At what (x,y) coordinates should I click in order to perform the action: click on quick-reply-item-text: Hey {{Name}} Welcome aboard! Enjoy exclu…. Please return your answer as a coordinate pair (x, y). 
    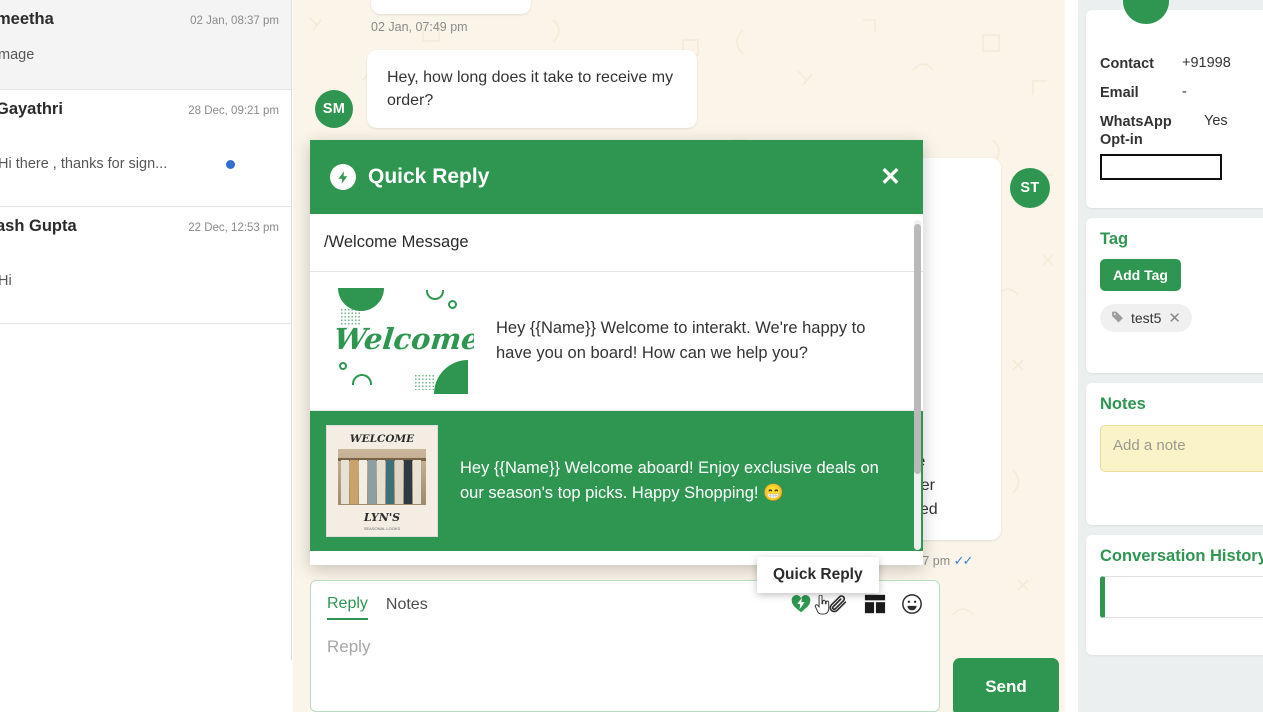
    Looking at the image, I should click on (669, 480).